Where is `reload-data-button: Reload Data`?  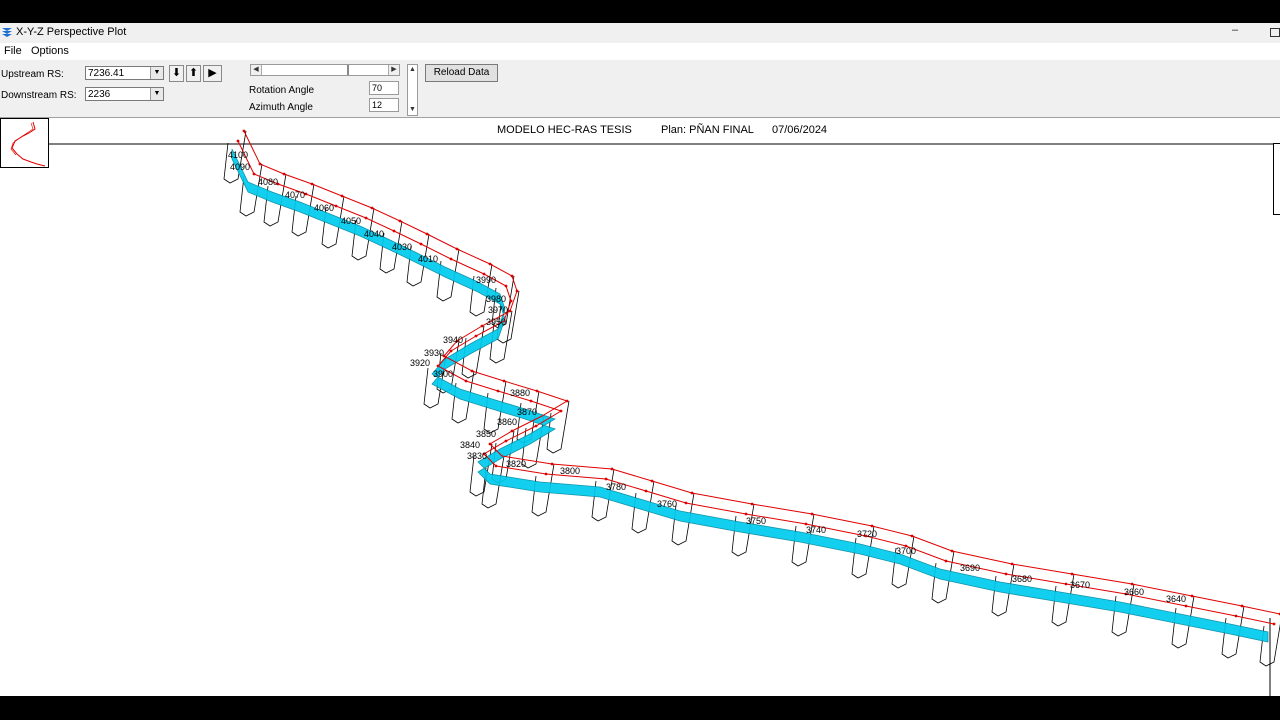
reload-data-button: Reload Data is located at coordinates (461, 73).